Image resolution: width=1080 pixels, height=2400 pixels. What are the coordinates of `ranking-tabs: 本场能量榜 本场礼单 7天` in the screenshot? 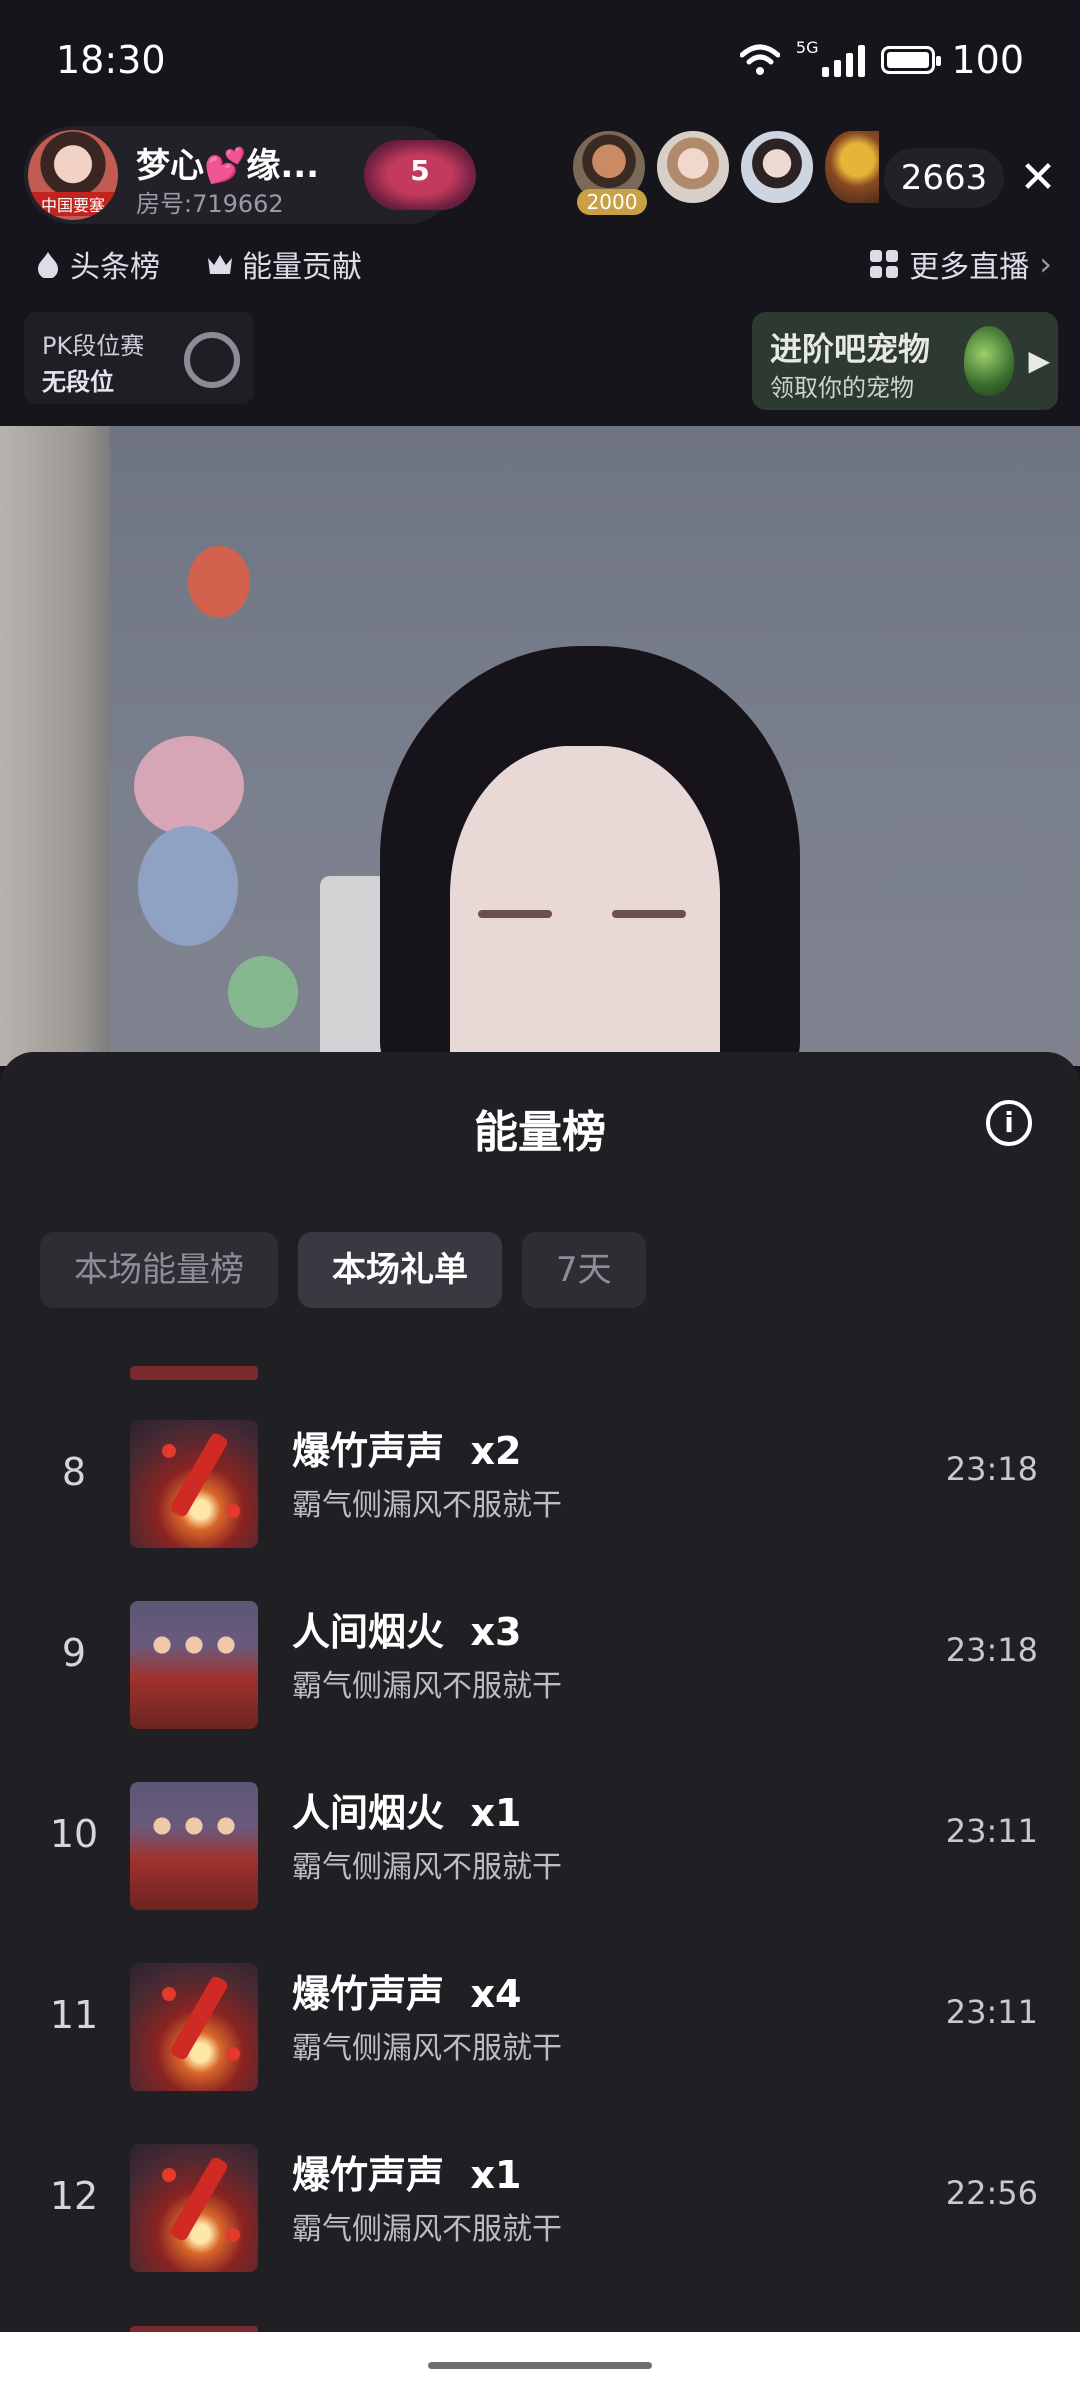 It's located at (343, 1270).